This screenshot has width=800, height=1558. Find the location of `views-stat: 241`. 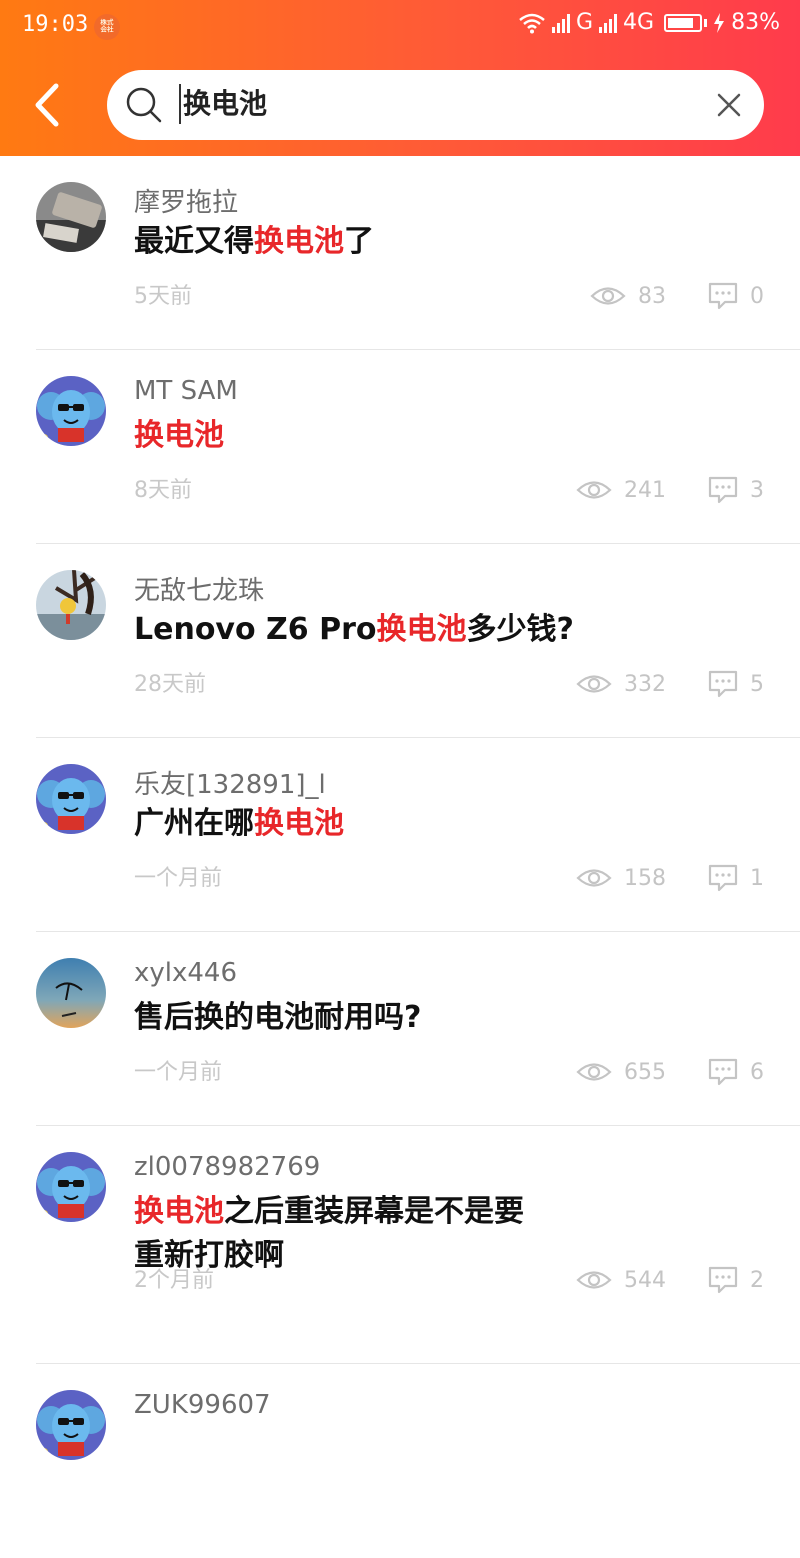

views-stat: 241 is located at coordinates (621, 490).